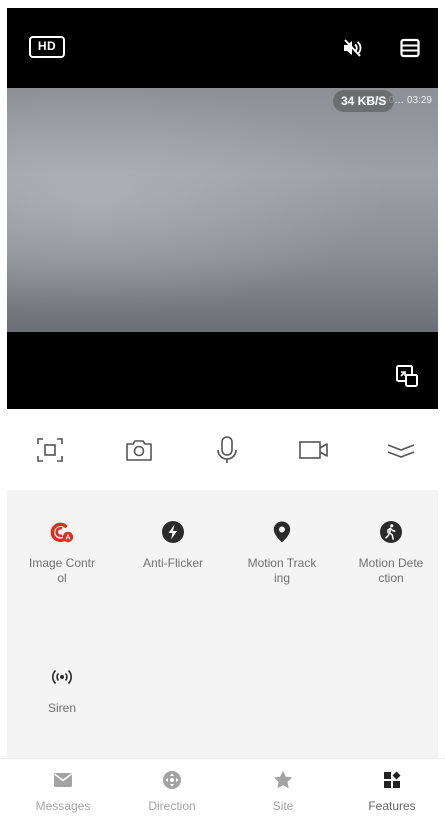  What do you see at coordinates (392, 806) in the screenshot?
I see `nav-label: Features` at bounding box center [392, 806].